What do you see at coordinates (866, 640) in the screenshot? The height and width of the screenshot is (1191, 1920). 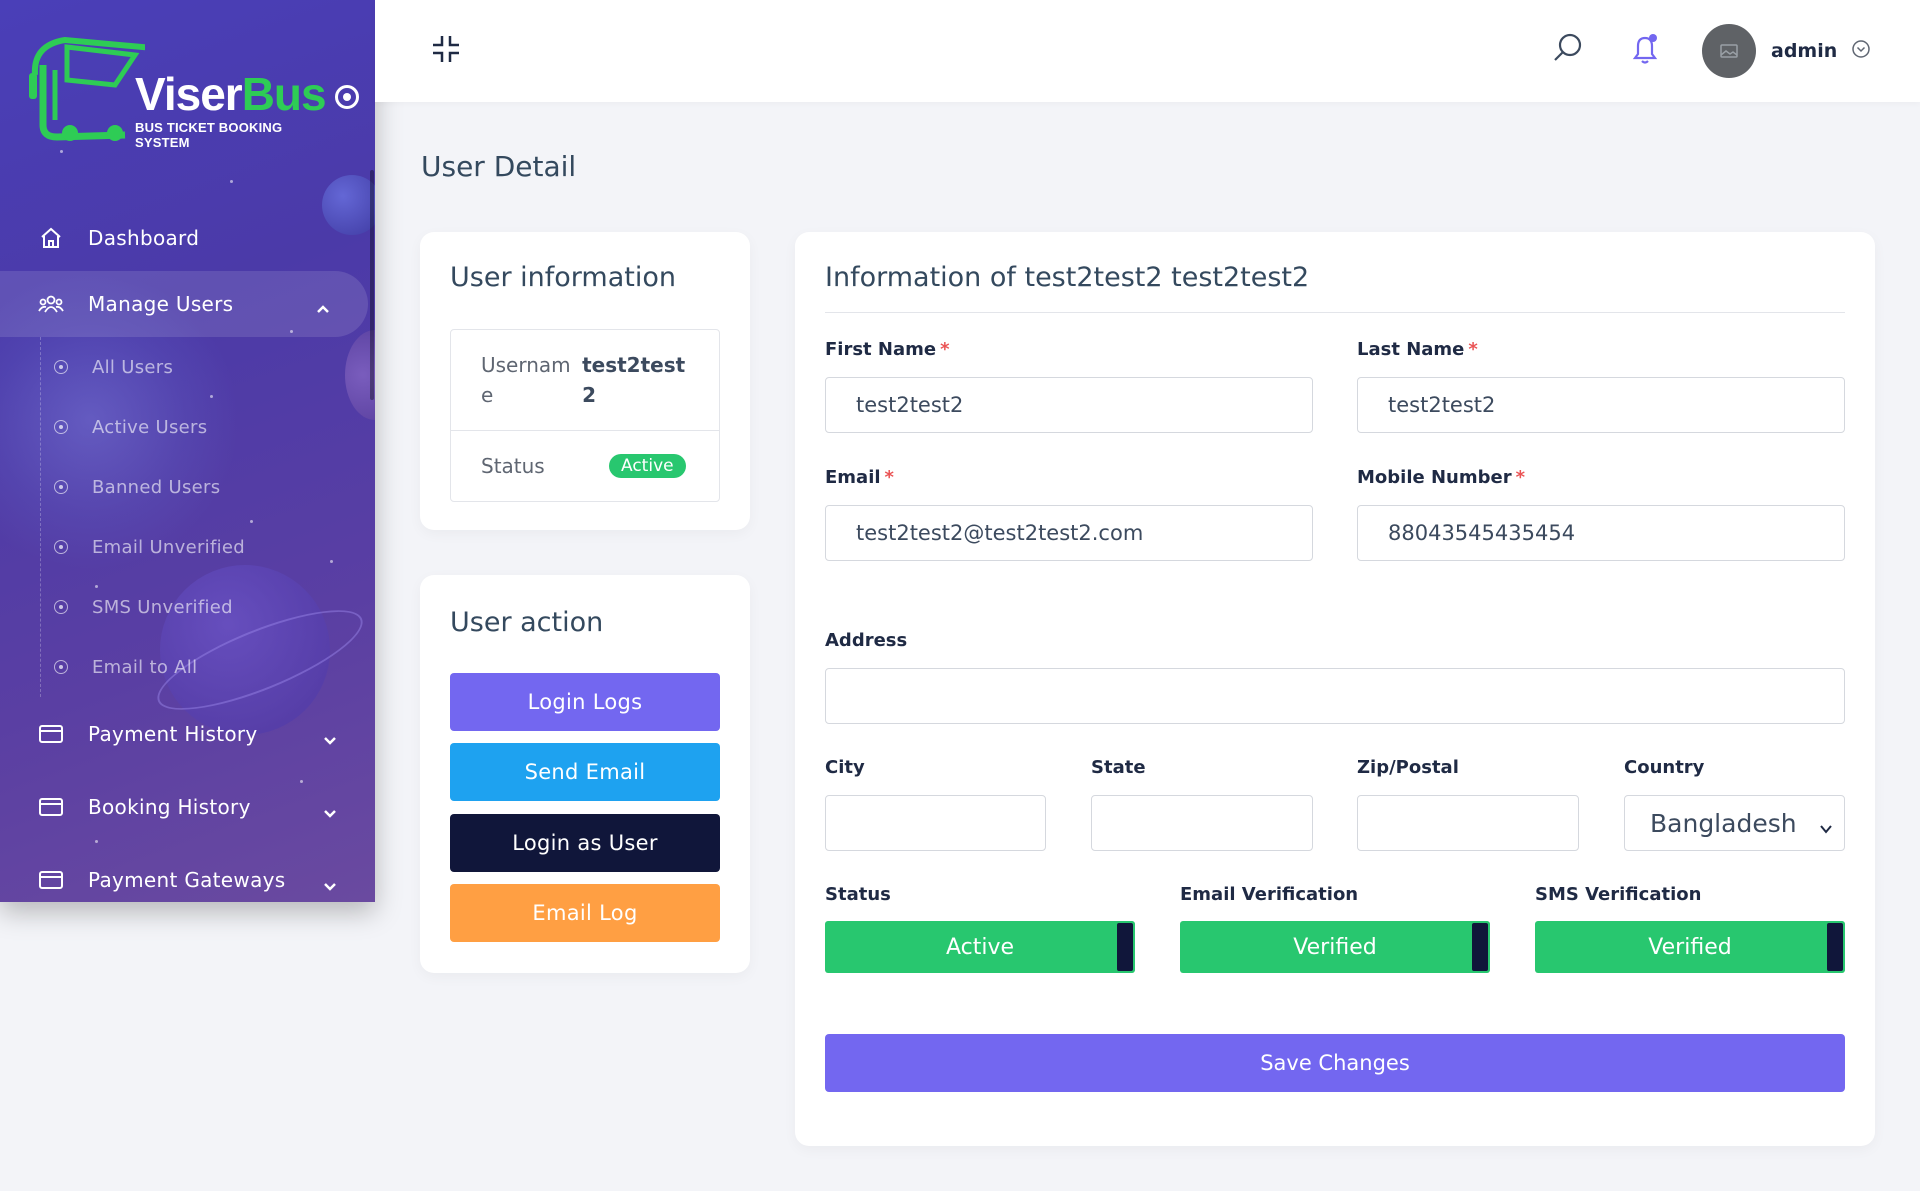 I see `address-label: Address` at bounding box center [866, 640].